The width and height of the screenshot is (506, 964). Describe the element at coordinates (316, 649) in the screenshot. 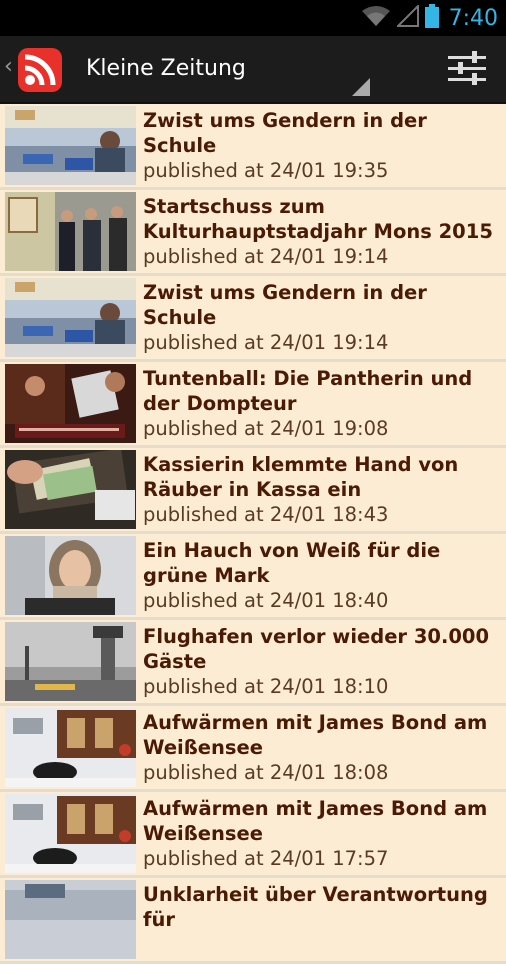

I see `article-title: Flughafen verlor wieder 30.000 Gäste` at that location.